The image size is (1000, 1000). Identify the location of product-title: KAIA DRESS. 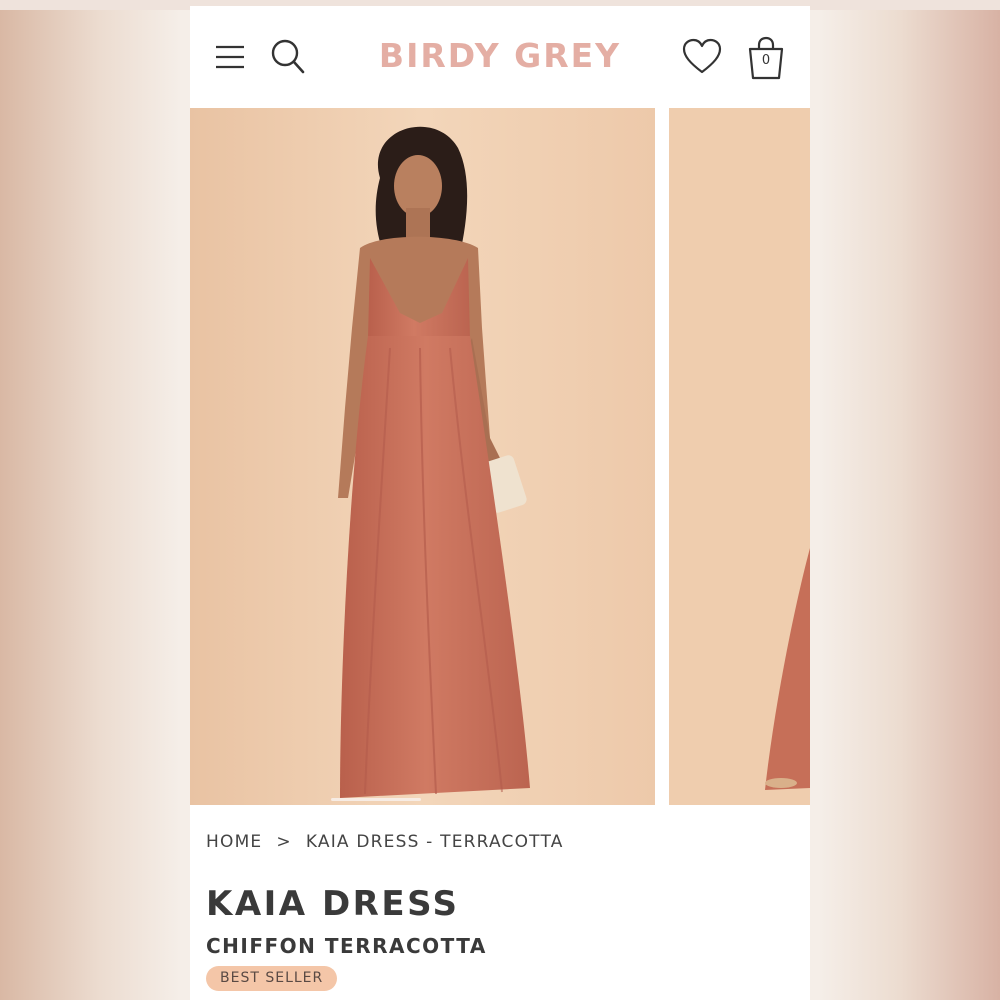
(333, 904).